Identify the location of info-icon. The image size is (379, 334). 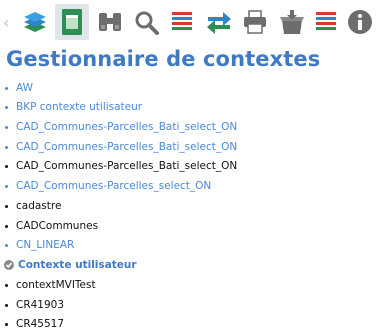
(360, 22).